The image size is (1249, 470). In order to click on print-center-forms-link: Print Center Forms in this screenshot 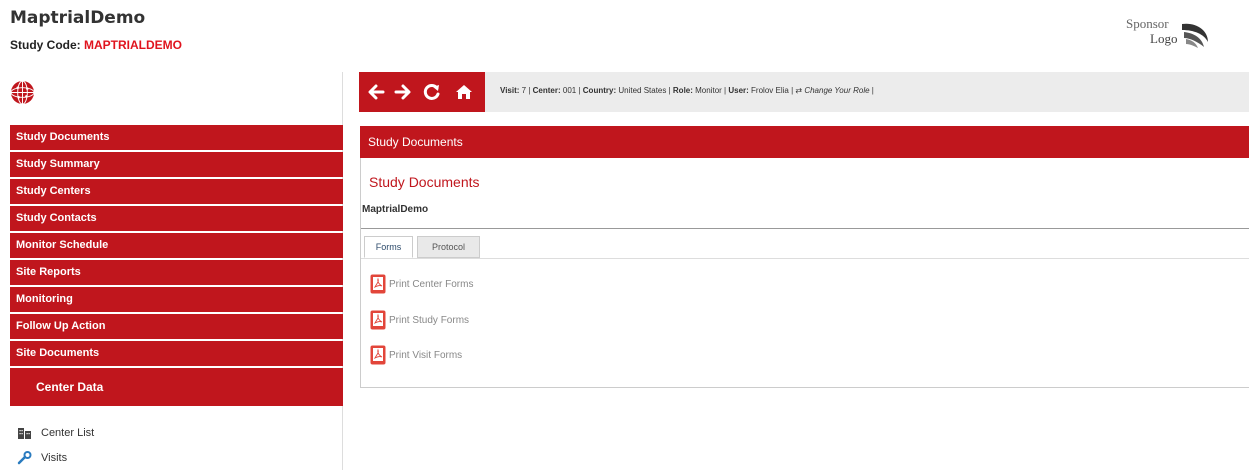, I will do `click(421, 284)`.